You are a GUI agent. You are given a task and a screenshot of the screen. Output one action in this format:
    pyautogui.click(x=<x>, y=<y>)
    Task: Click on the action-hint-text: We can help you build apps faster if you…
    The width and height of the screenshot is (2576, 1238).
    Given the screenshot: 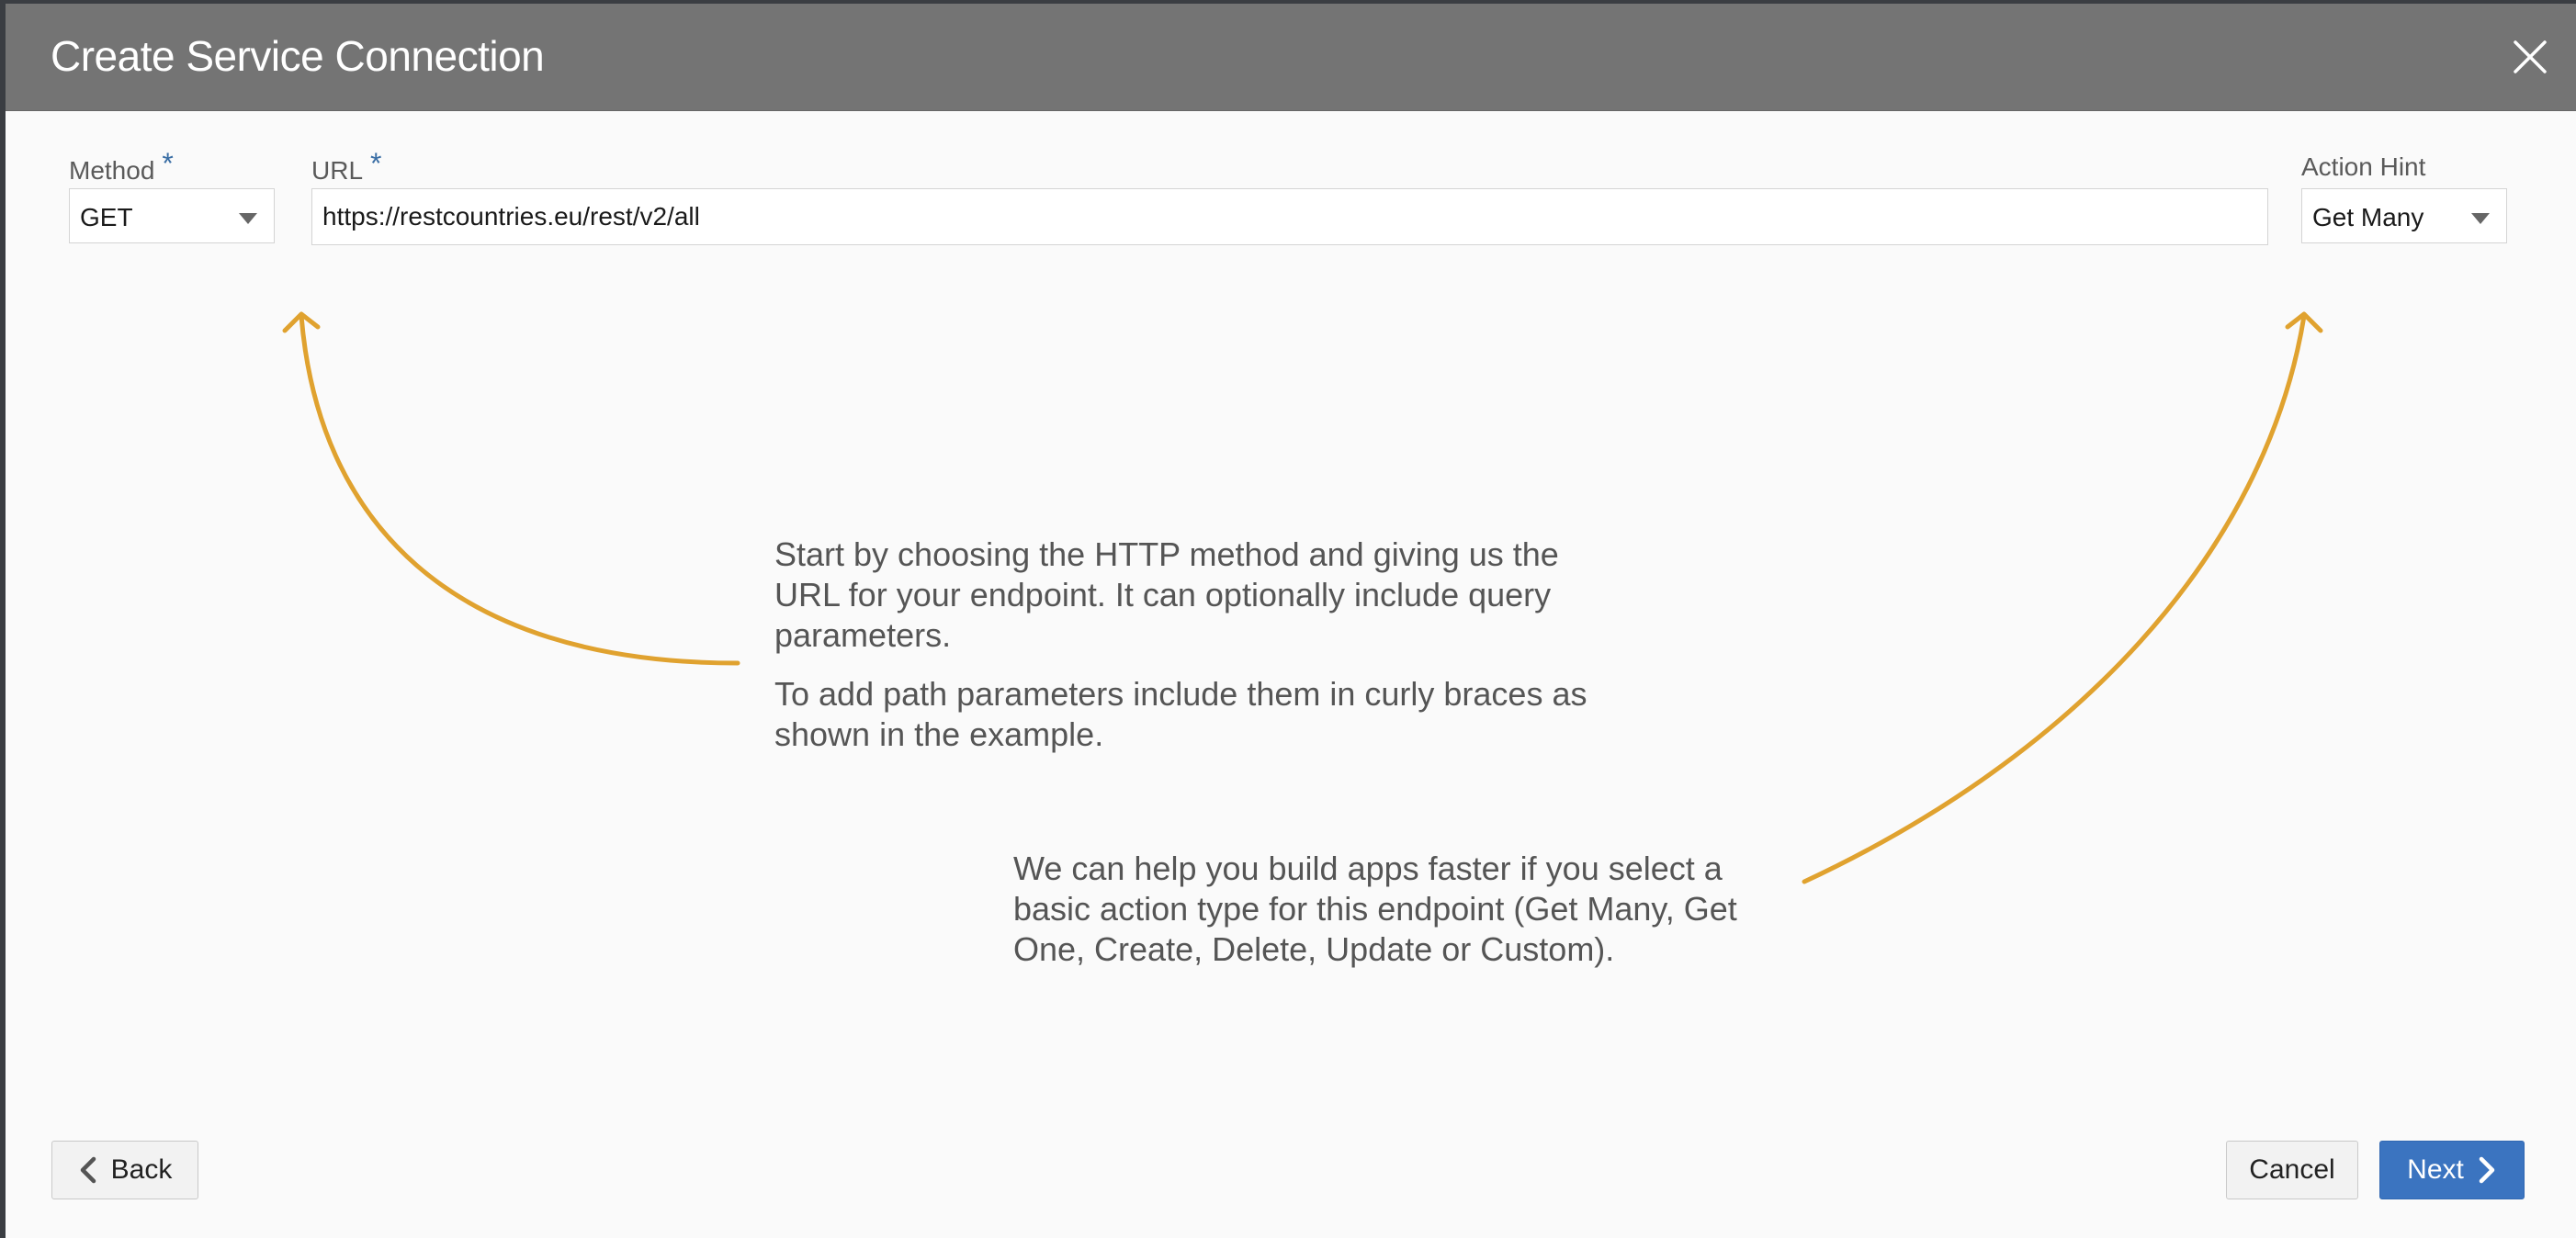 What is the action you would take?
    pyautogui.click(x=1380, y=909)
    